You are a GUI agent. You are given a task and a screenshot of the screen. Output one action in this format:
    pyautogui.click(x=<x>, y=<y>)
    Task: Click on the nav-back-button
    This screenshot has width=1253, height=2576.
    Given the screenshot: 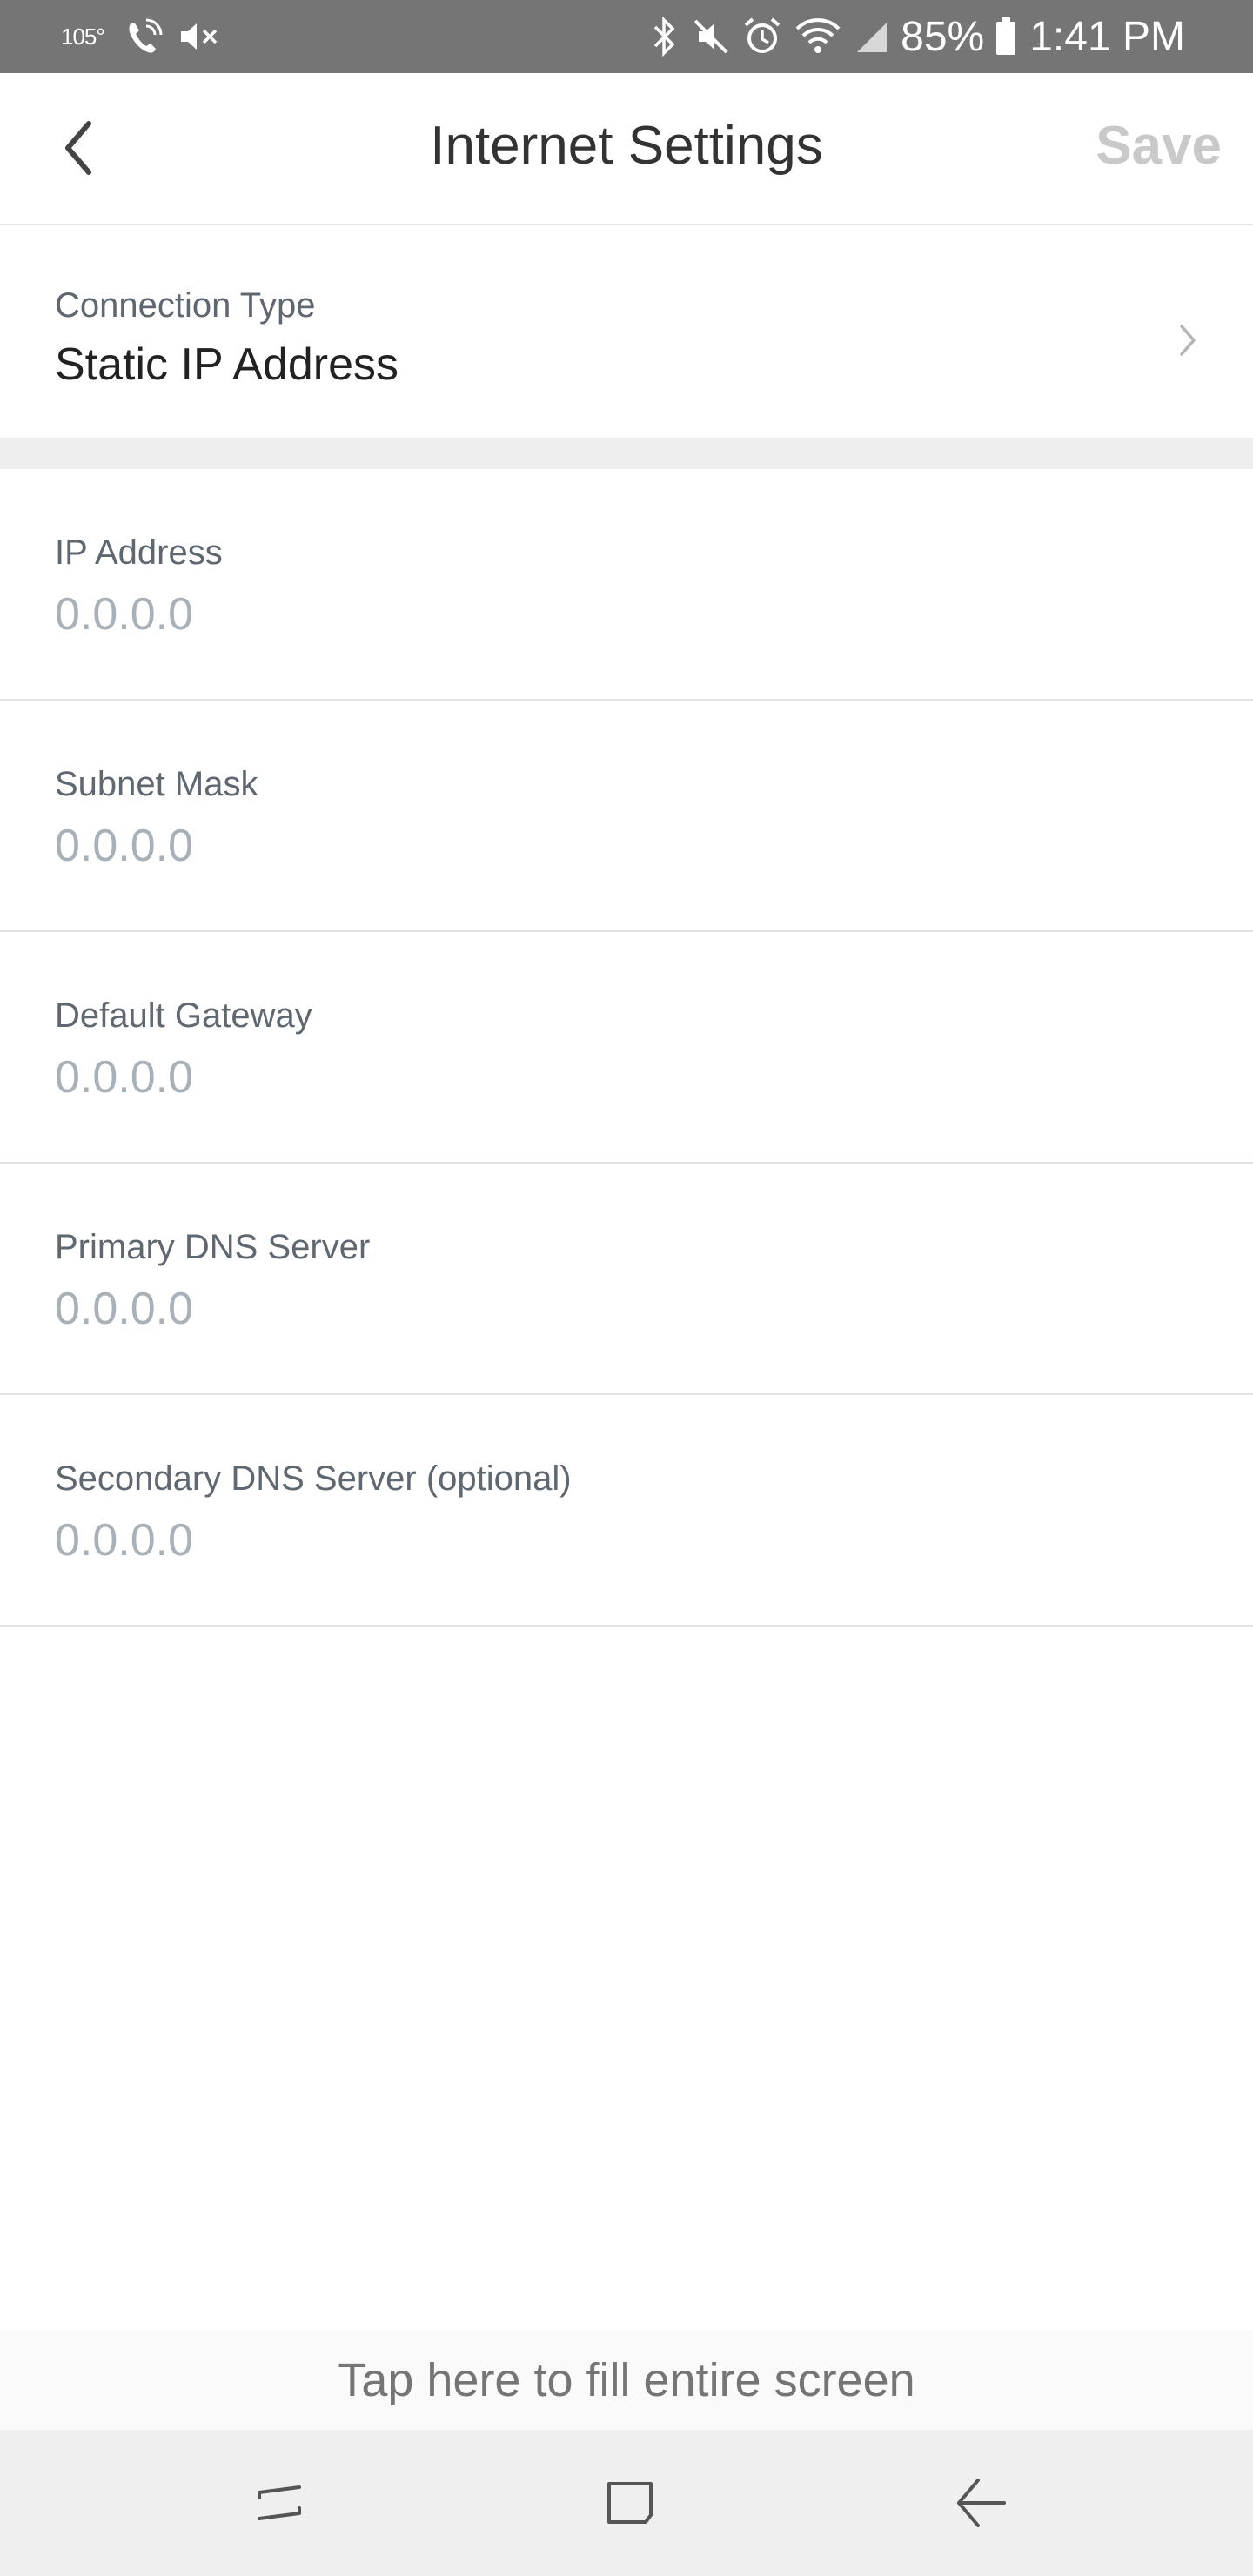 What is the action you would take?
    pyautogui.click(x=981, y=2503)
    